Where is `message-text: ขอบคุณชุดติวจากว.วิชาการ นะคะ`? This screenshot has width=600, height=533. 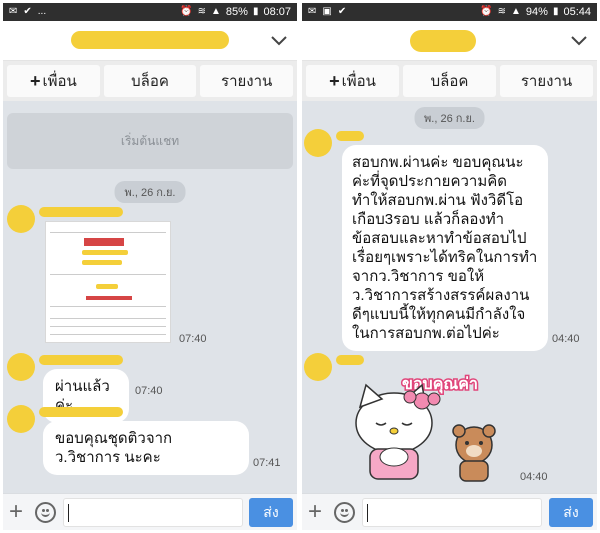 message-text: ขอบคุณชุดติวจากว.วิชาการ นะคะ is located at coordinates (114, 448).